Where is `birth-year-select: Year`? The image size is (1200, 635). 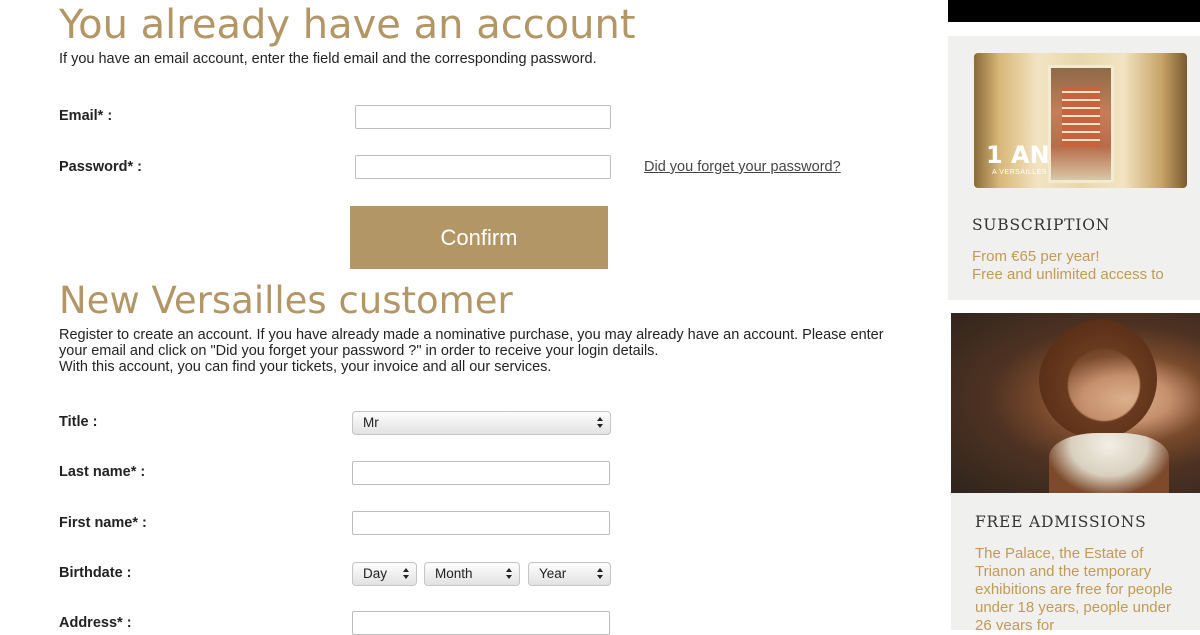
birth-year-select: Year is located at coordinates (569, 574).